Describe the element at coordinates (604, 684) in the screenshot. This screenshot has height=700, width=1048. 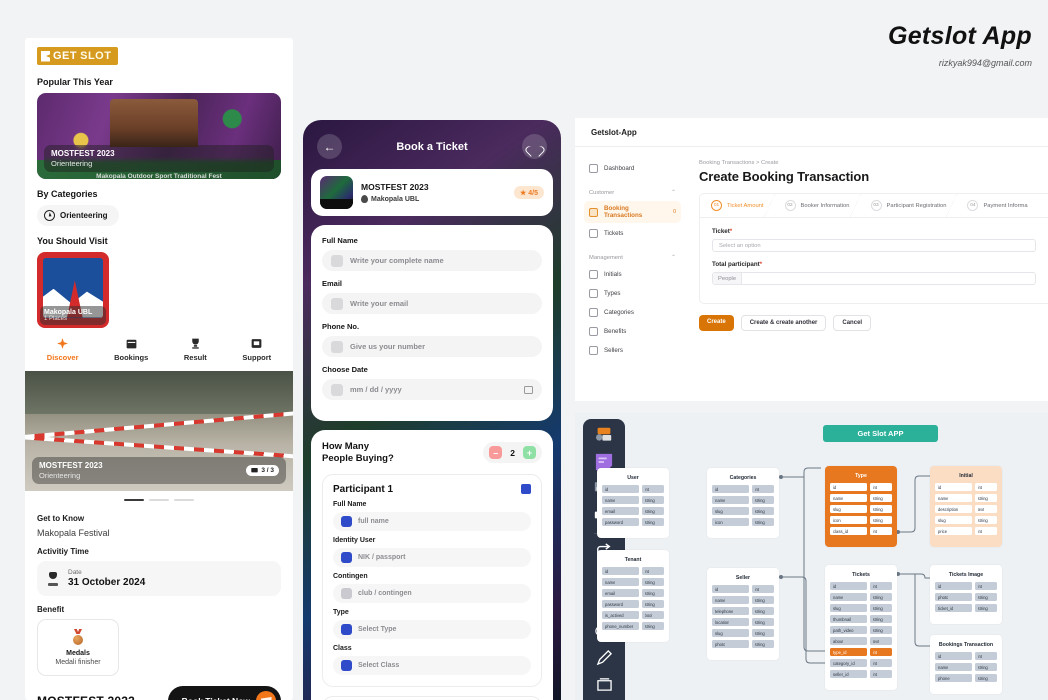
I see `crop-icon` at that location.